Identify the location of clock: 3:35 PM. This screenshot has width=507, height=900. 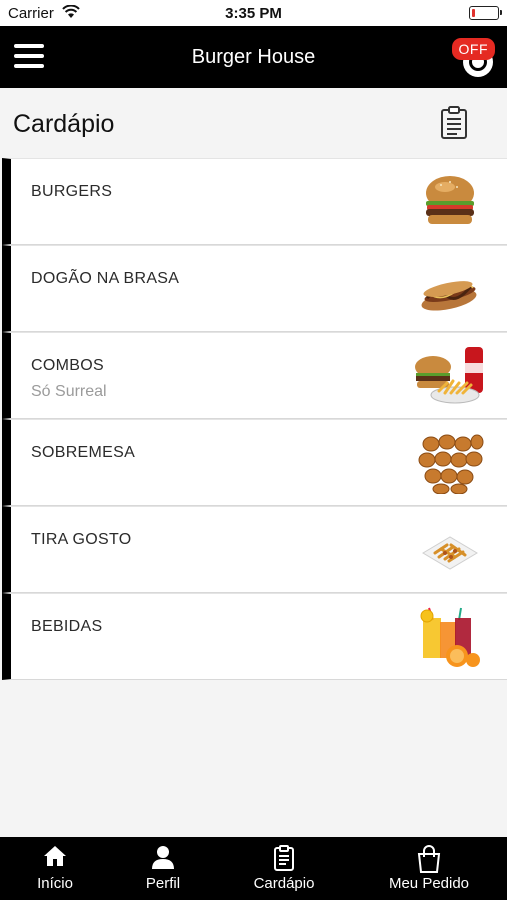
(253, 13).